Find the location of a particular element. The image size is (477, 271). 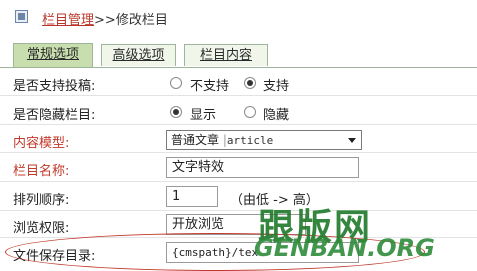

model-select-value: 普通文章 is located at coordinates (195, 140).